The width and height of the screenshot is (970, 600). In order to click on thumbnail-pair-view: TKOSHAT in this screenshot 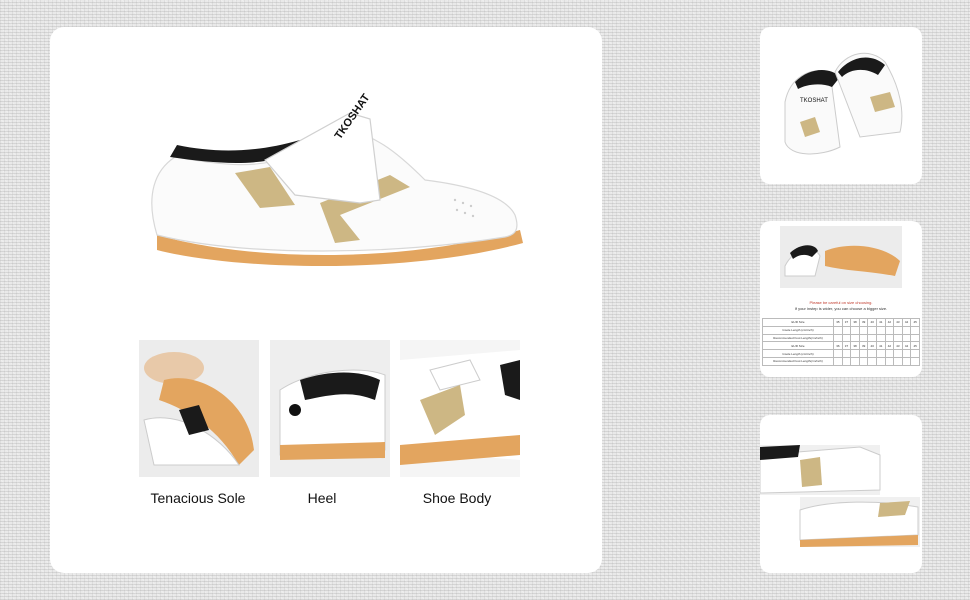, I will do `click(841, 105)`.